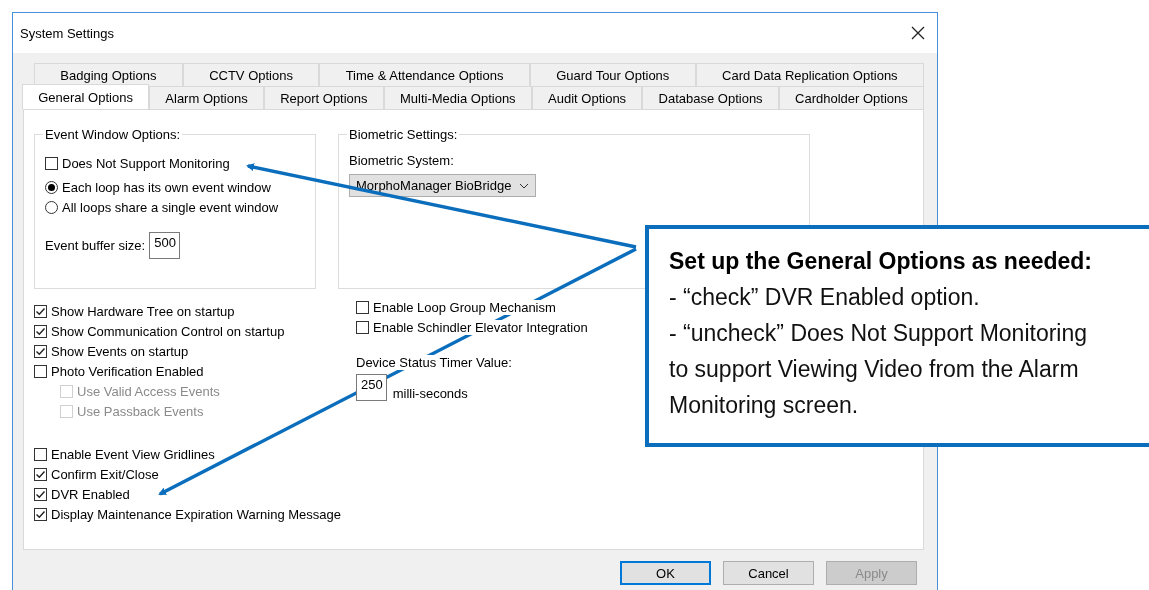  Describe the element at coordinates (403, 134) in the screenshot. I see `group-title: Biometric Settings:` at that location.